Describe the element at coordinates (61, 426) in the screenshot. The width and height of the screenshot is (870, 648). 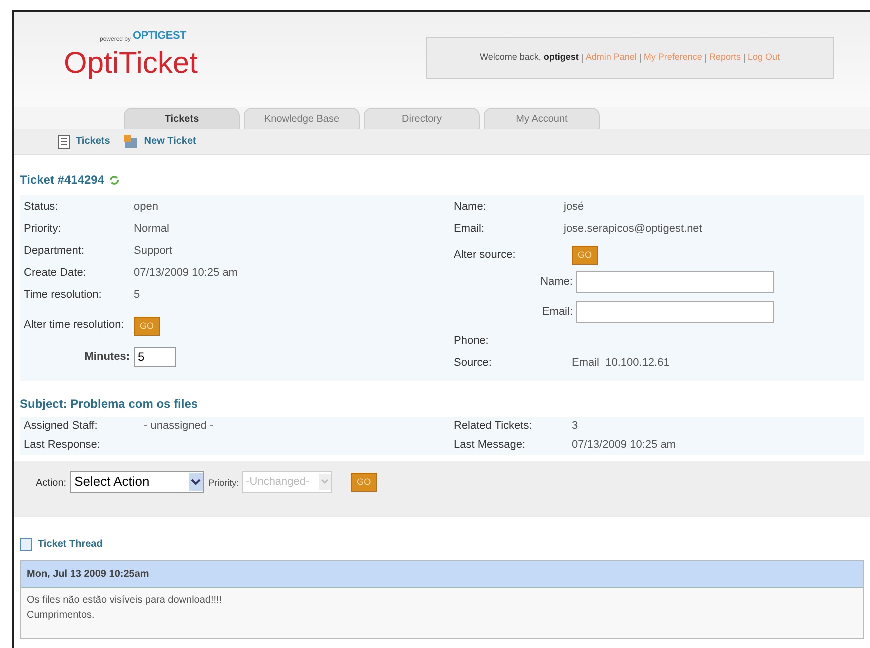
I see `field-label: Assigned Staff:` at that location.